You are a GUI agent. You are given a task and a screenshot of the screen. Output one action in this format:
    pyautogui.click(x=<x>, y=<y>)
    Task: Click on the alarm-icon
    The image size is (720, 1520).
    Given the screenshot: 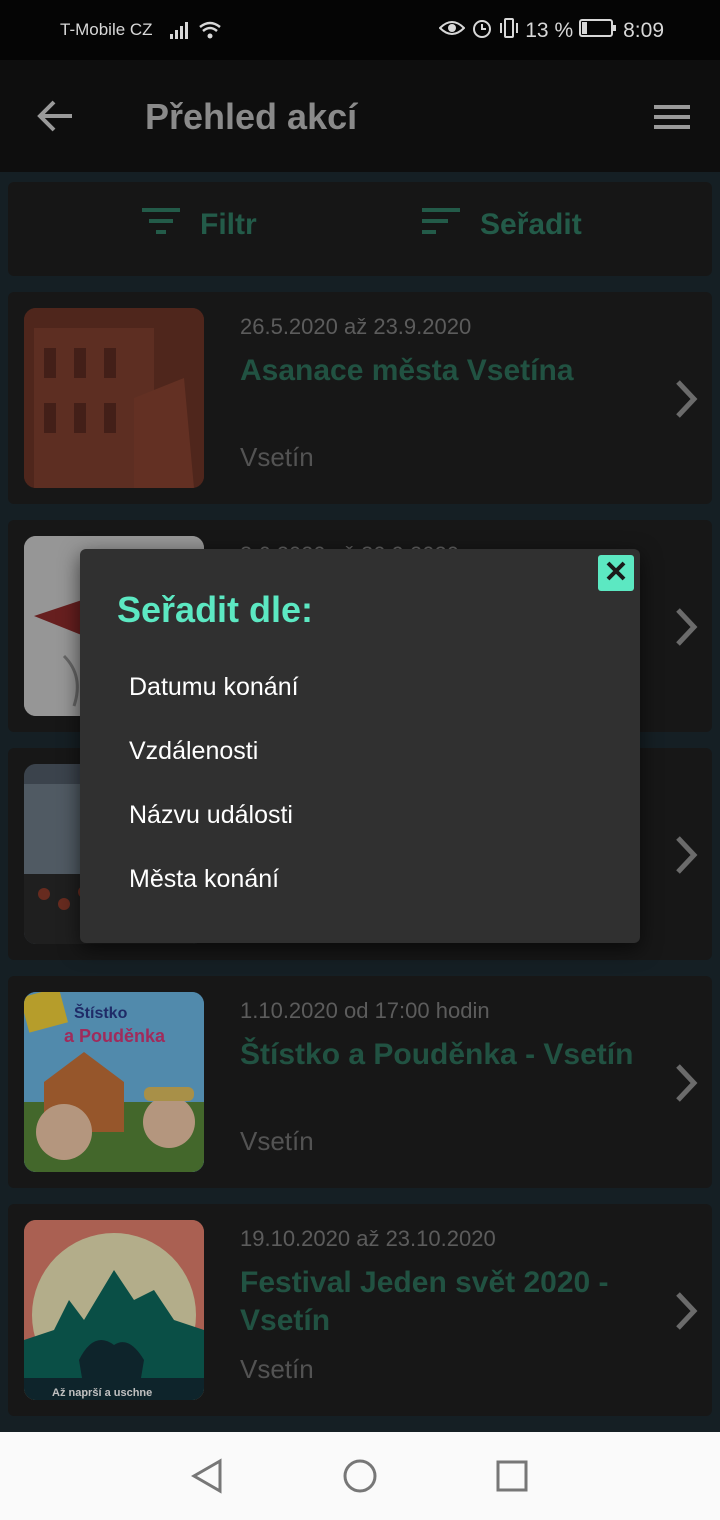 What is the action you would take?
    pyautogui.click(x=482, y=31)
    